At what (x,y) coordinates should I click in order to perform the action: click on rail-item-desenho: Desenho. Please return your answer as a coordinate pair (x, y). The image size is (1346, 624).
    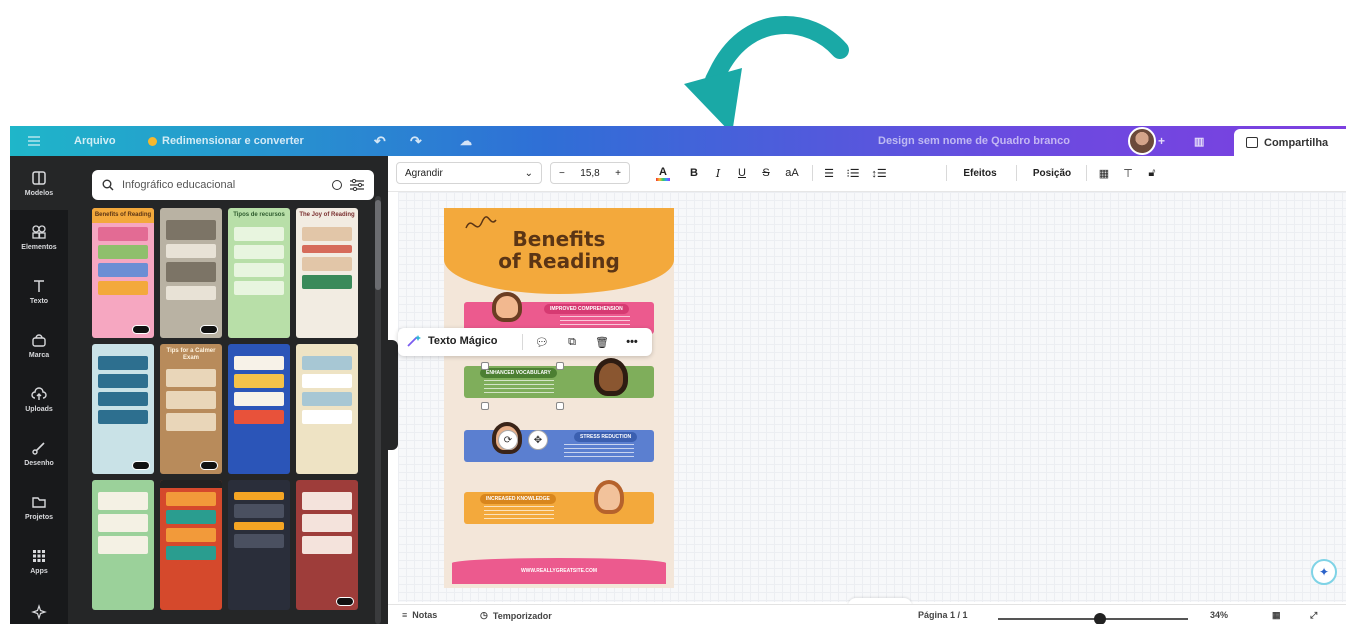
    Looking at the image, I should click on (39, 453).